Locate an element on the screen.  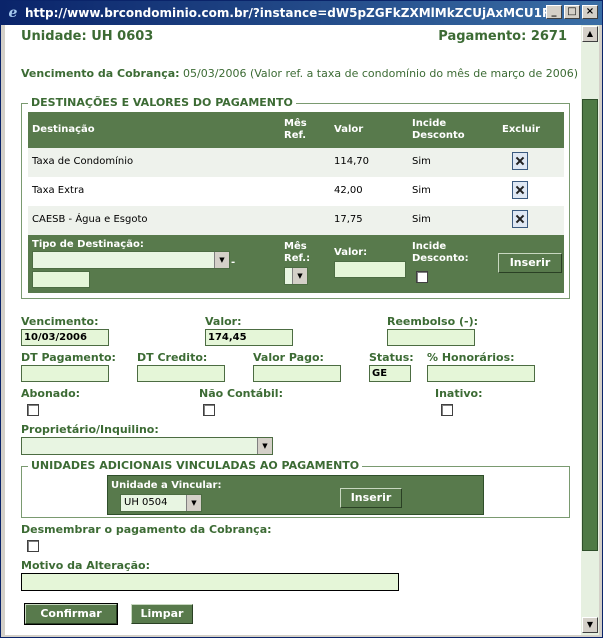
destinacoes-legend: DESTINAÇÕES E VALORES DO PAGAMENTO is located at coordinates (162, 102).